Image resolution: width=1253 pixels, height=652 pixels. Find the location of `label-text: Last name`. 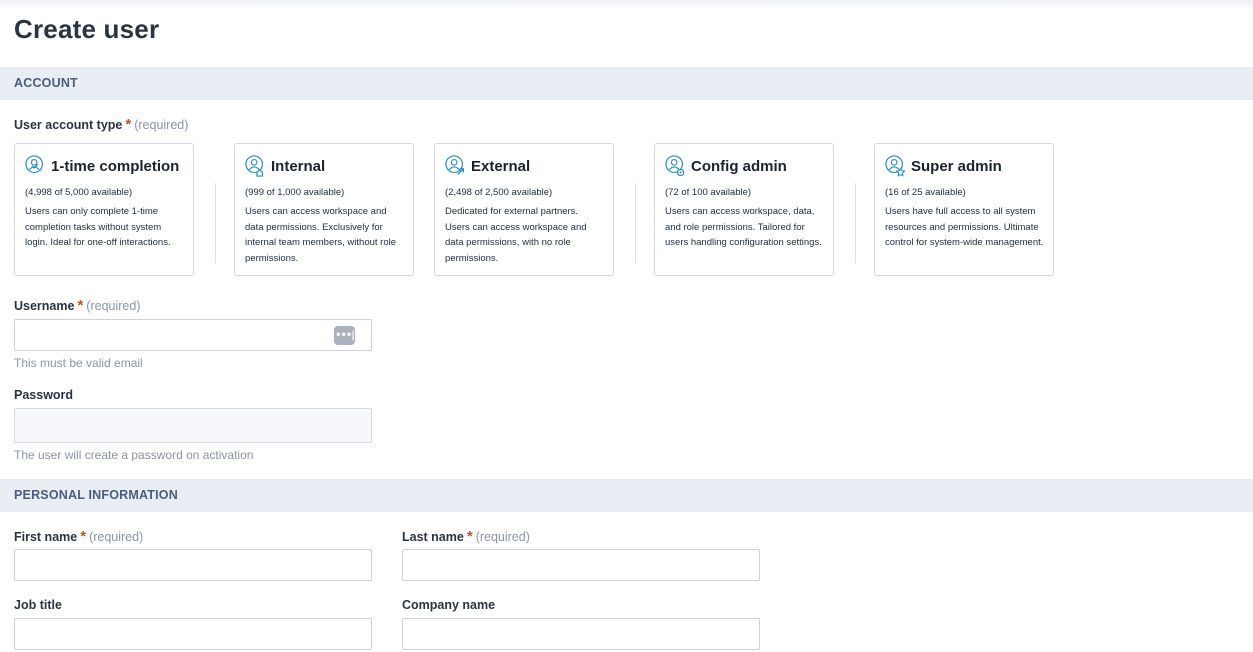

label-text: Last name is located at coordinates (433, 537).